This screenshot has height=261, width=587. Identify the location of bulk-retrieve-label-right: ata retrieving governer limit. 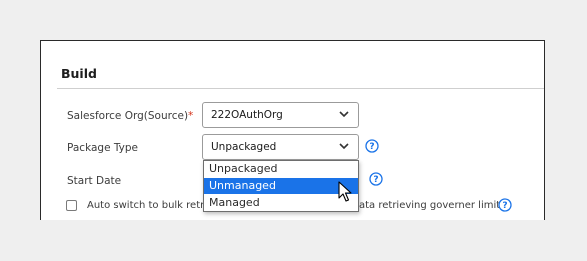
(430, 205).